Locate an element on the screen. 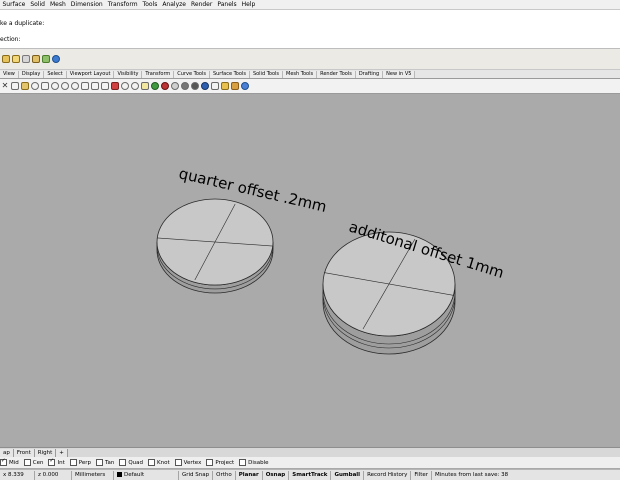  status-units: Millimeters is located at coordinates (93, 475).